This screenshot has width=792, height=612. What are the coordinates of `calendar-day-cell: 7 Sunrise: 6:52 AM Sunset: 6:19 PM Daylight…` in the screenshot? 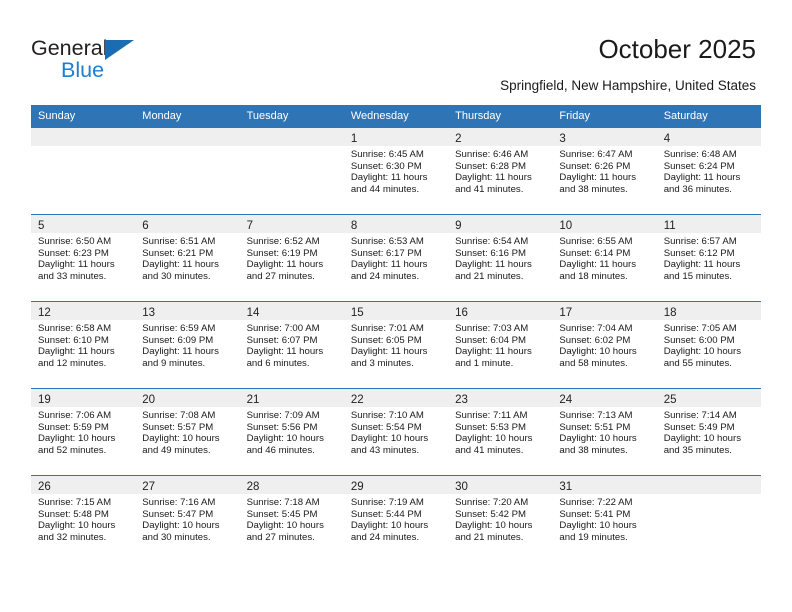 It's located at (291, 258).